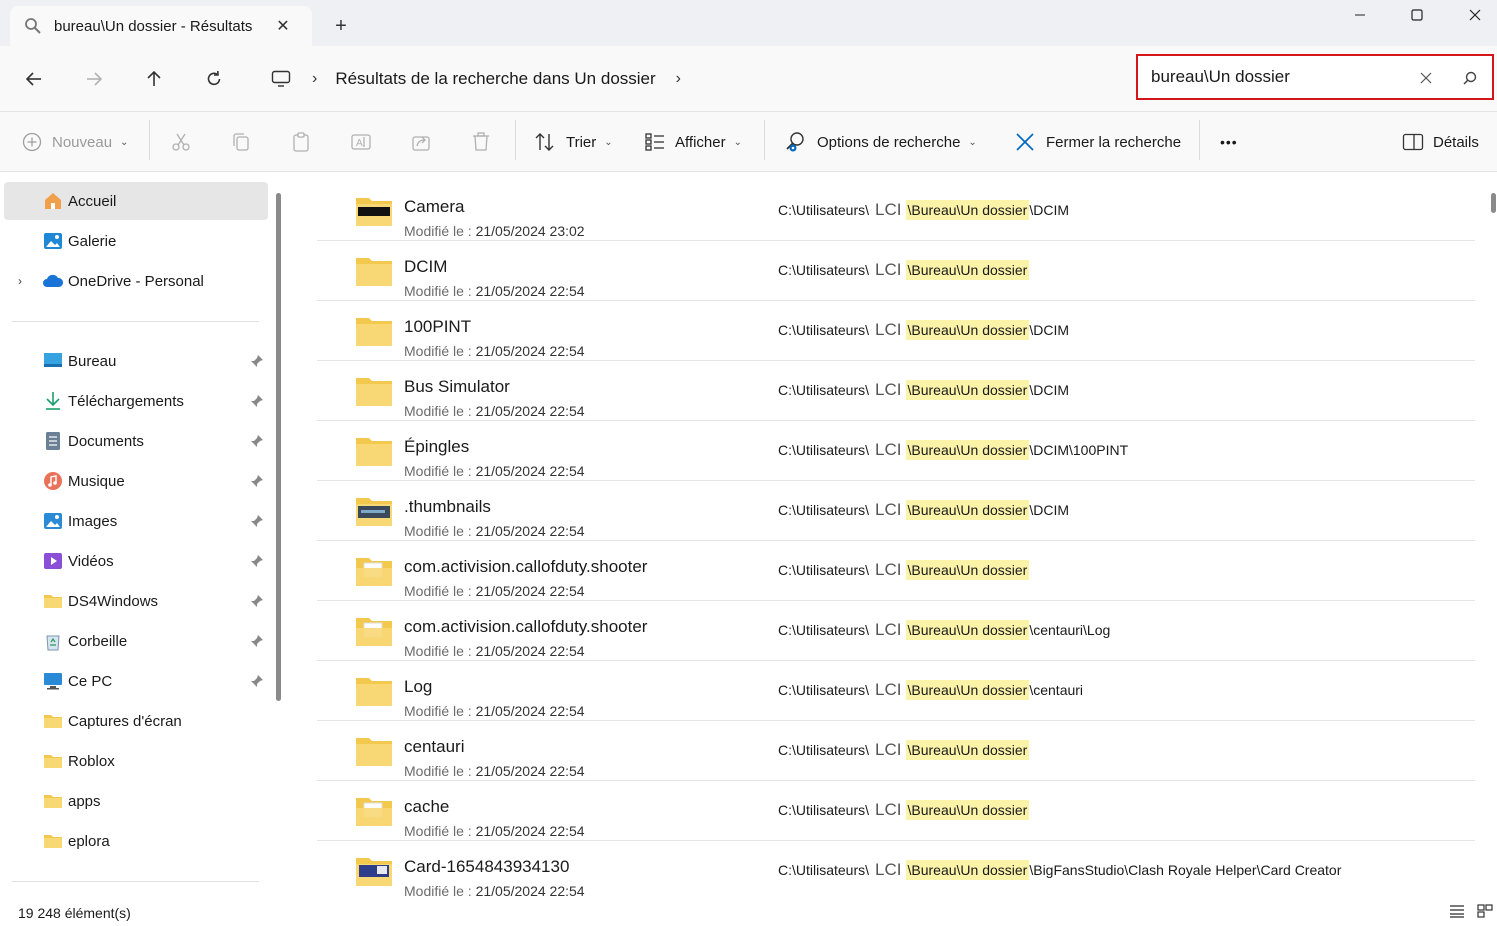 The image size is (1497, 926). Describe the element at coordinates (136, 801) in the screenshot. I see `sidebar-item-apps: apps` at that location.